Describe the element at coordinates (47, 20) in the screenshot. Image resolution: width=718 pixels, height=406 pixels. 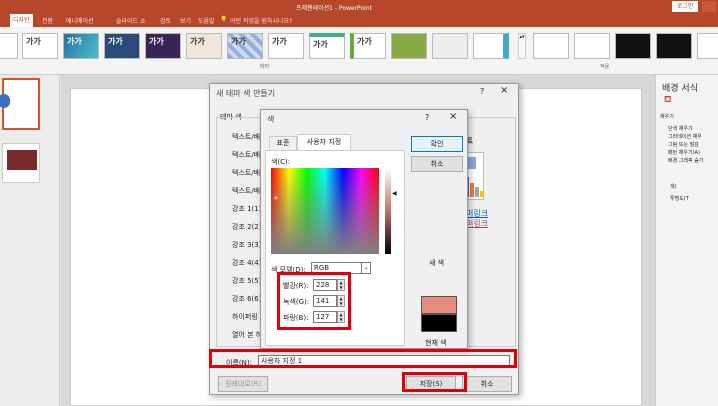
I see `tab-transitions: 전환` at that location.